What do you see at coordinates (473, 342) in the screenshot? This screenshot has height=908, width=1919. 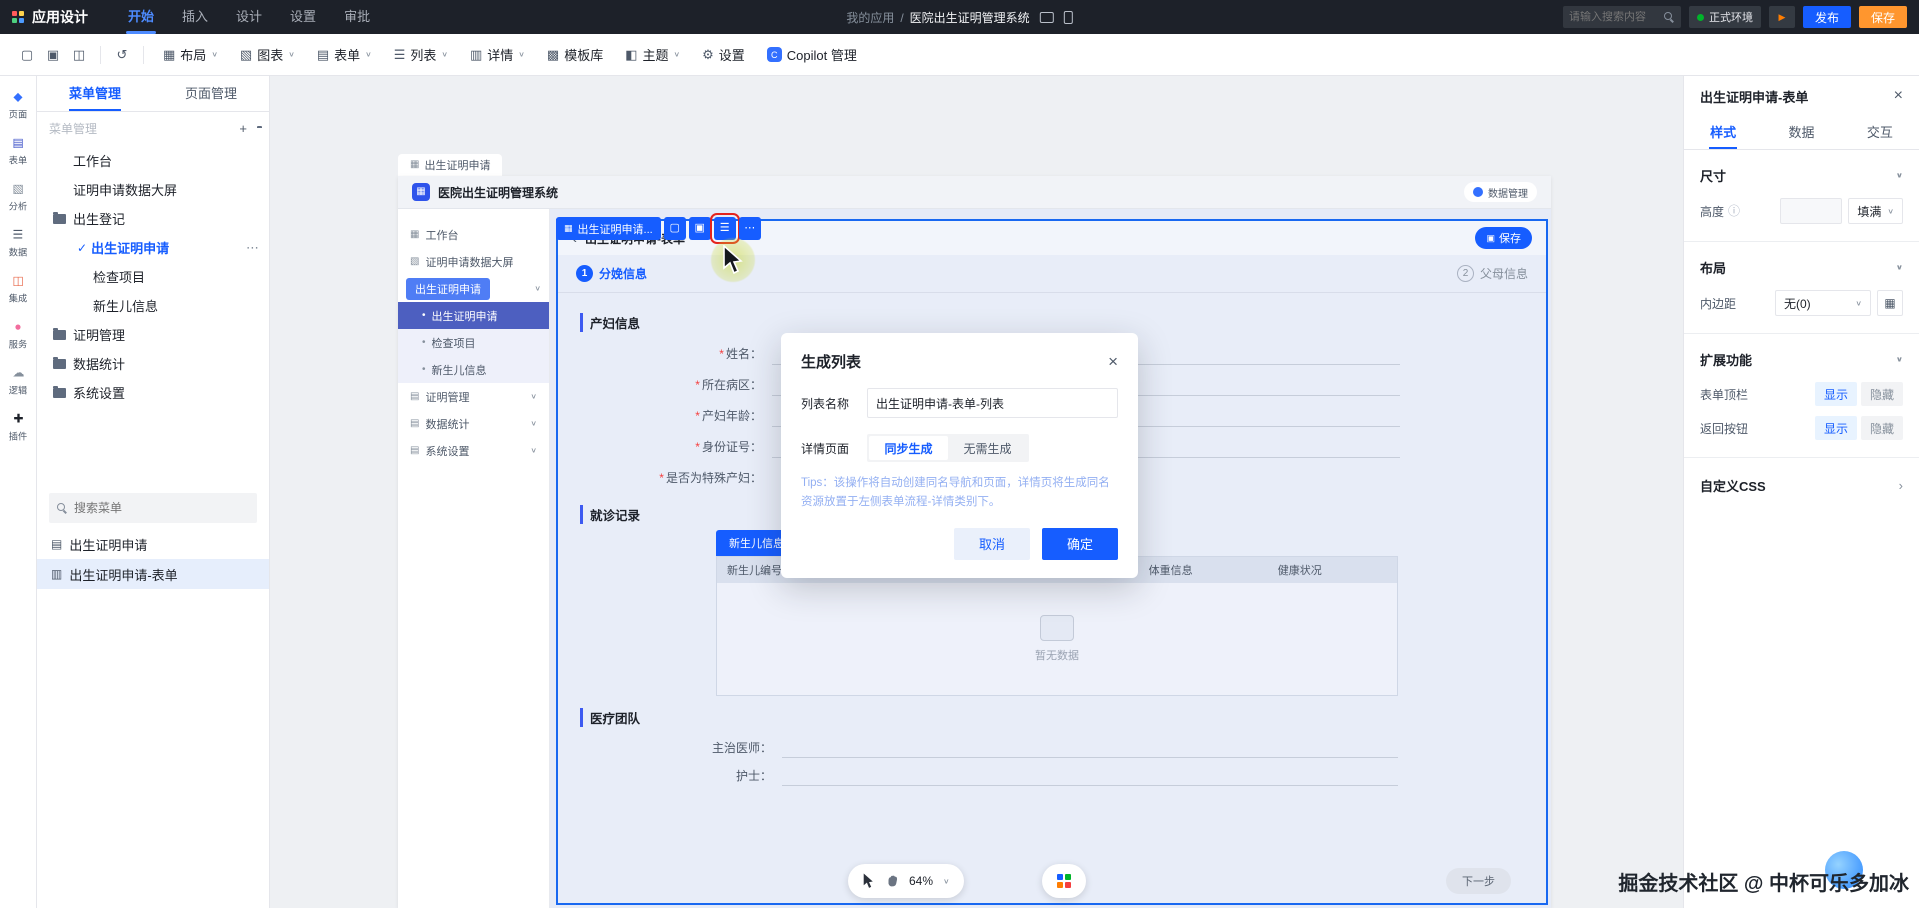 I see `pnav-check-items: • 检查项目` at bounding box center [473, 342].